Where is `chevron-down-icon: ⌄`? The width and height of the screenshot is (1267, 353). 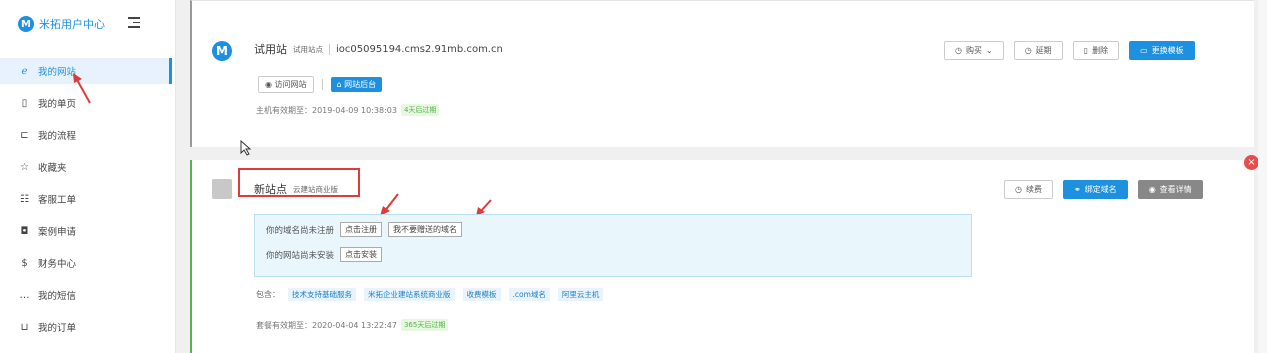 chevron-down-icon: ⌄ is located at coordinates (989, 50).